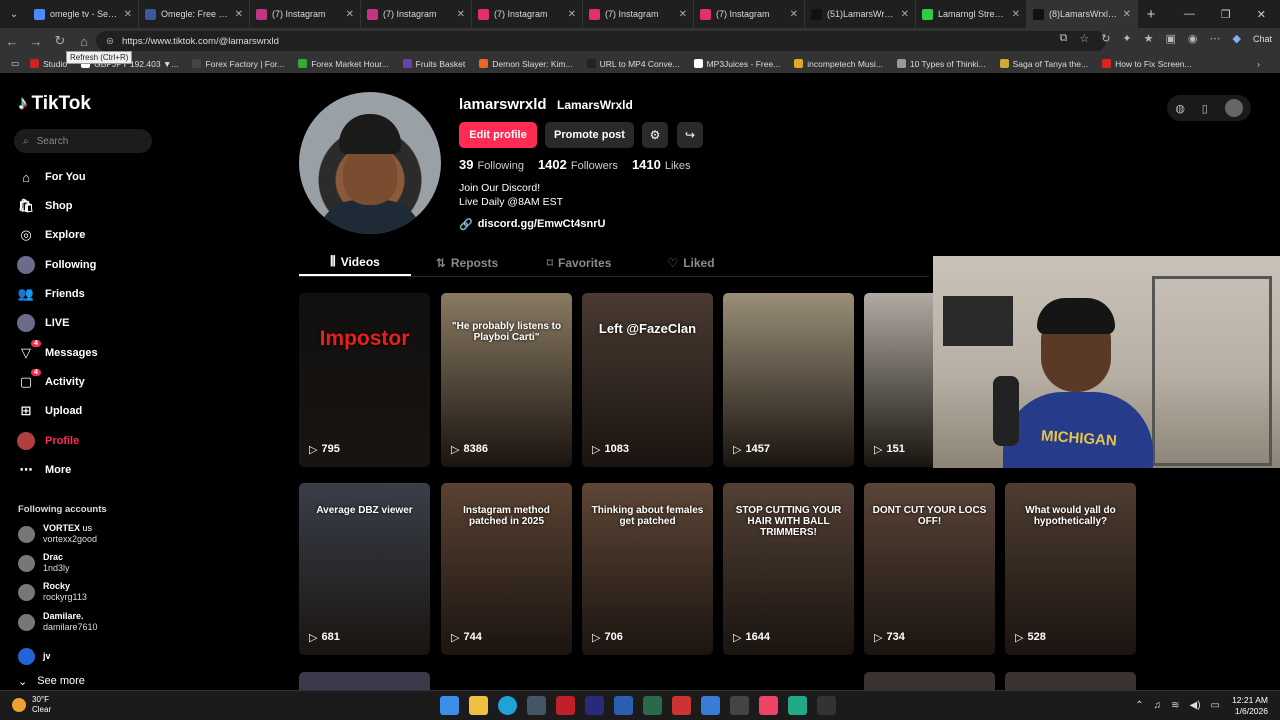  I want to click on site-info-icon: ⊜, so click(110, 41).